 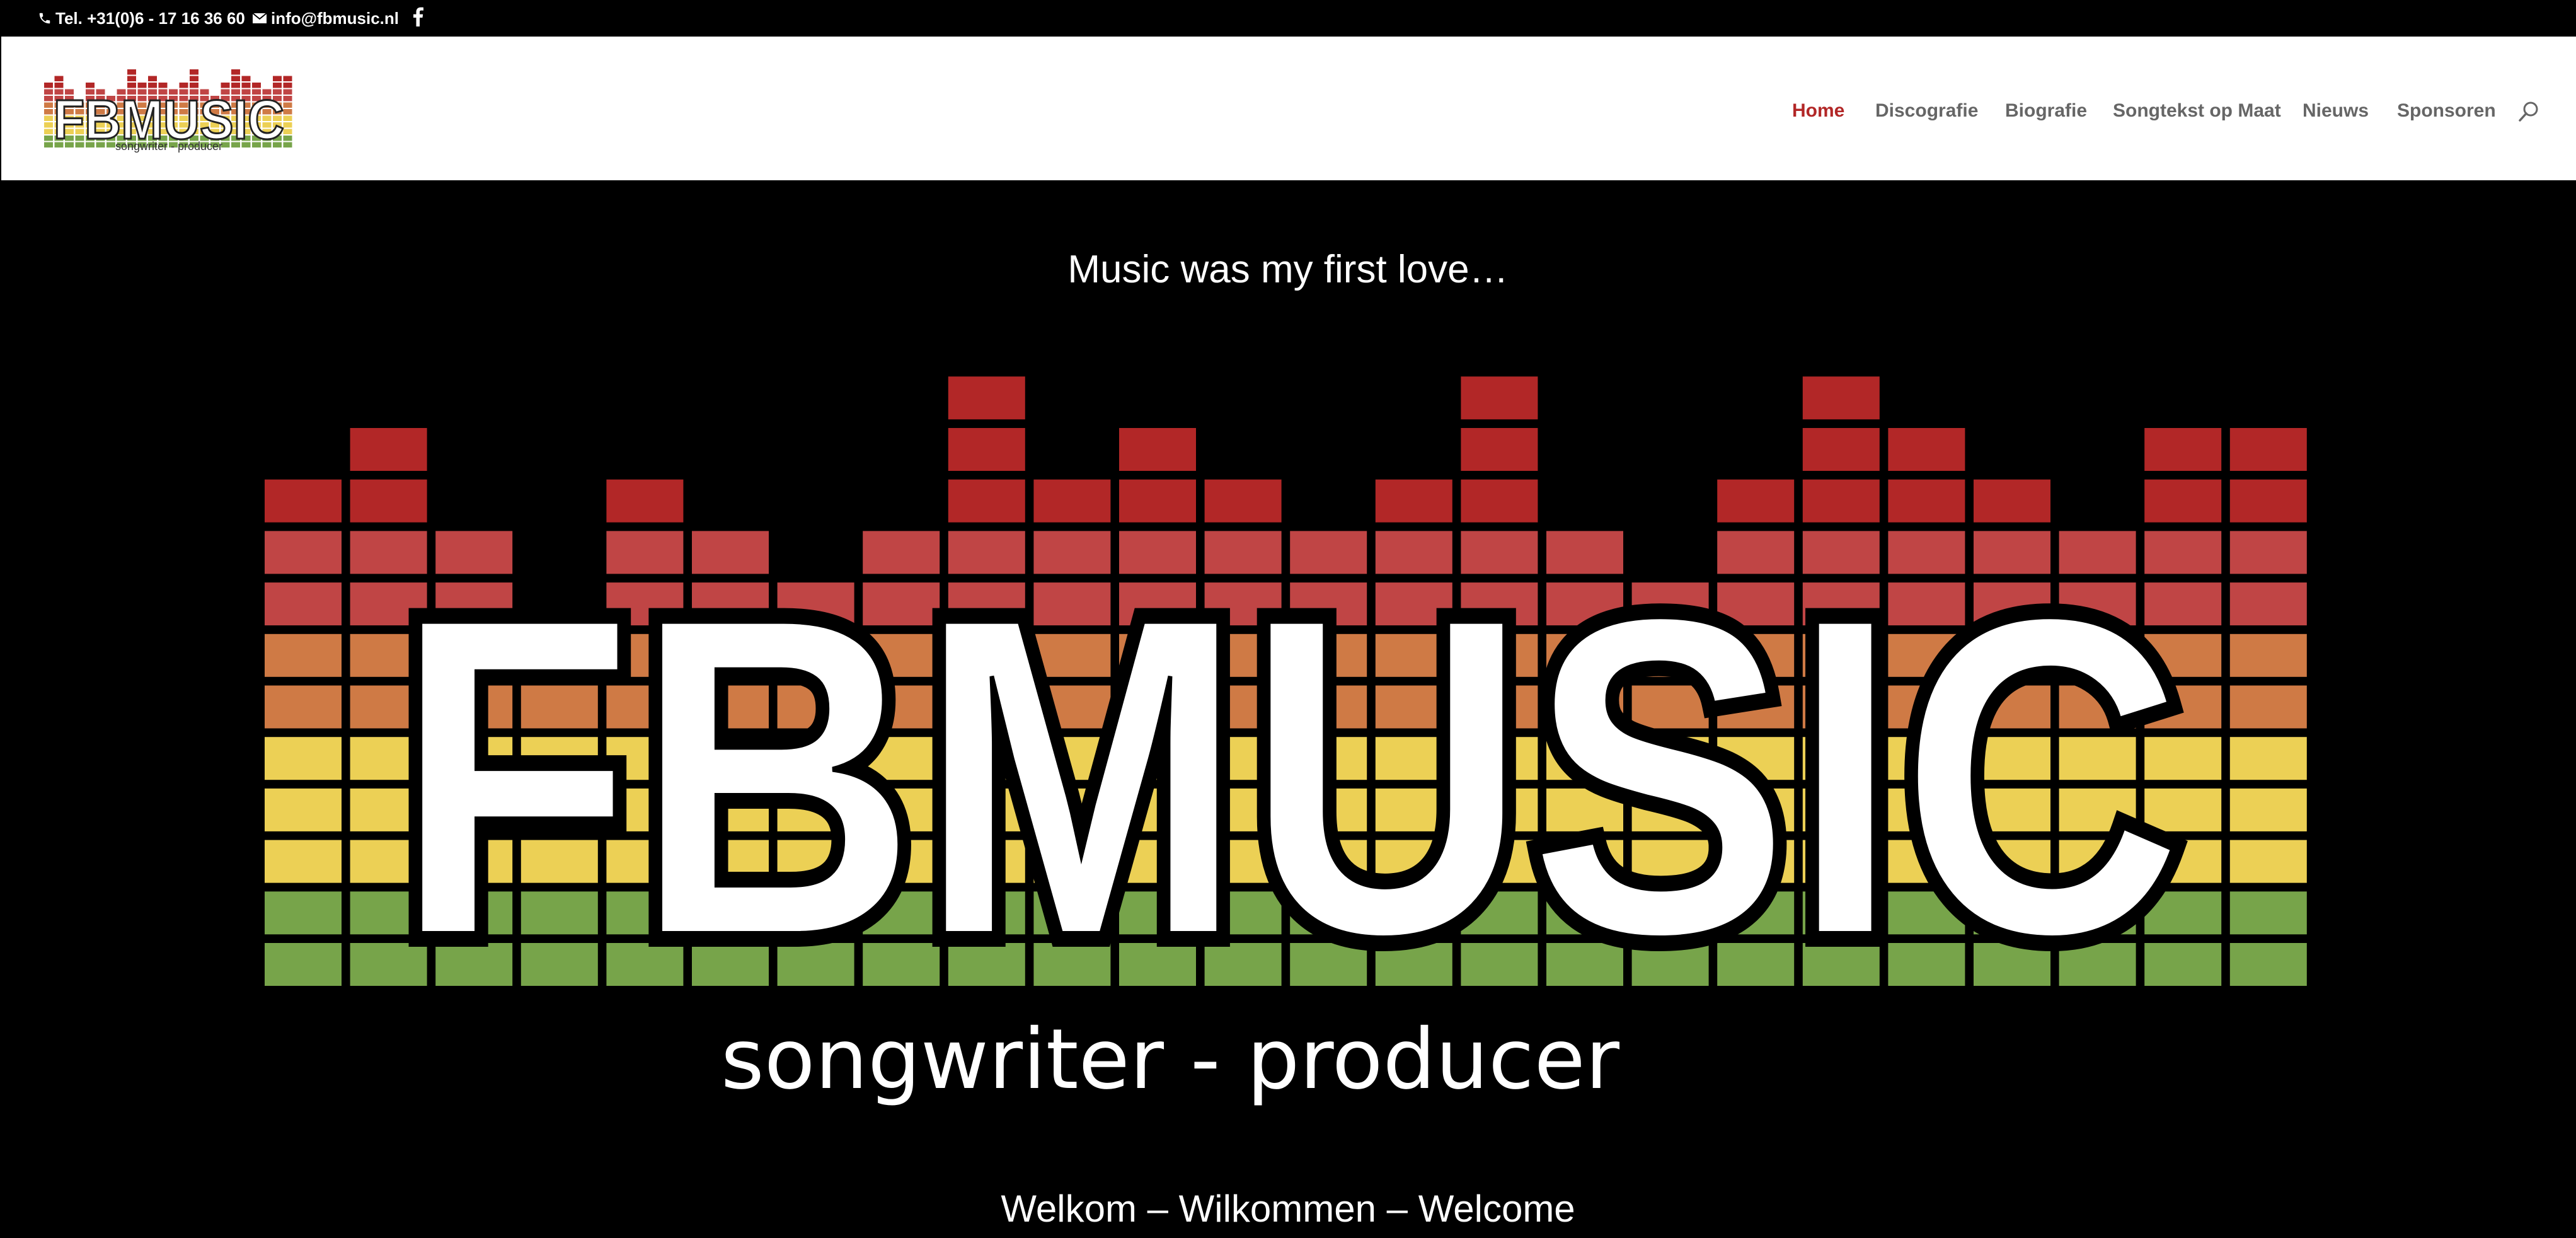 I want to click on logo-tagline: songwriter - producer, so click(x=169, y=146).